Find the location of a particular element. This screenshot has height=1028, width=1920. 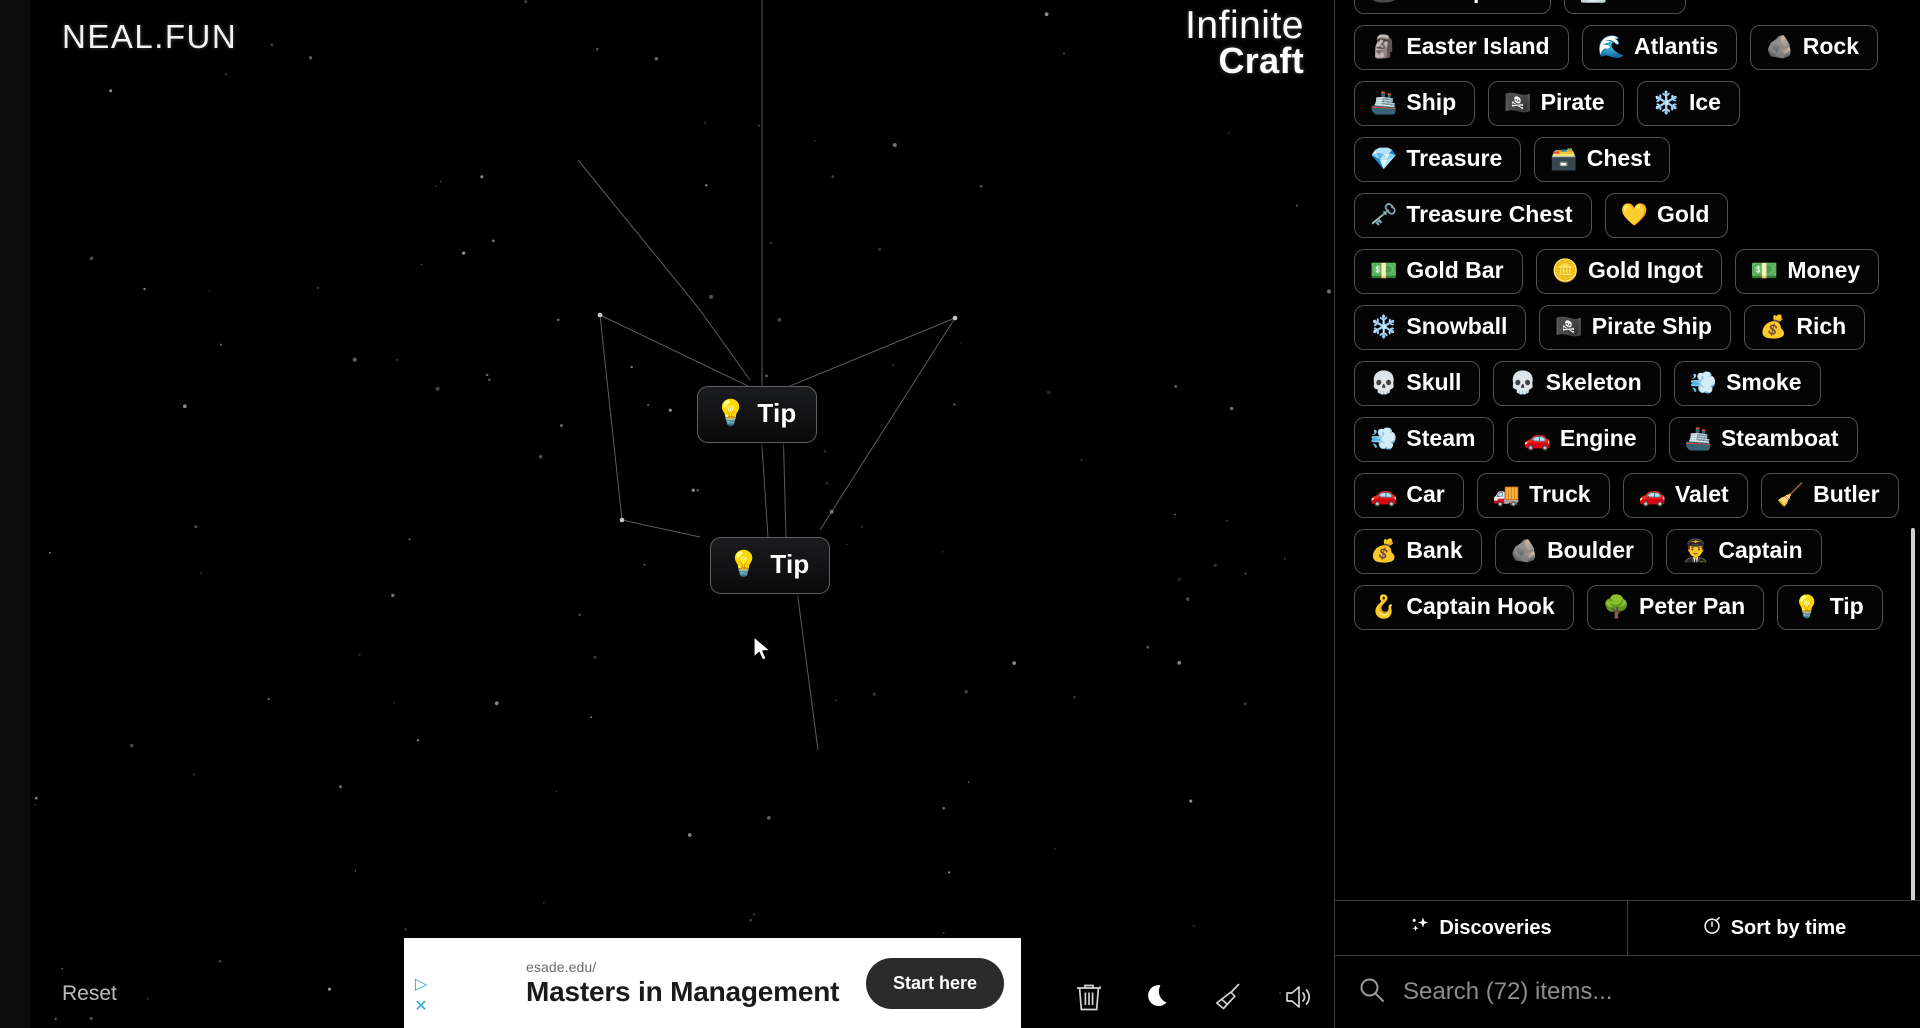

element-emoji-icon: 🏴‍☠️ is located at coordinates (1569, 326).